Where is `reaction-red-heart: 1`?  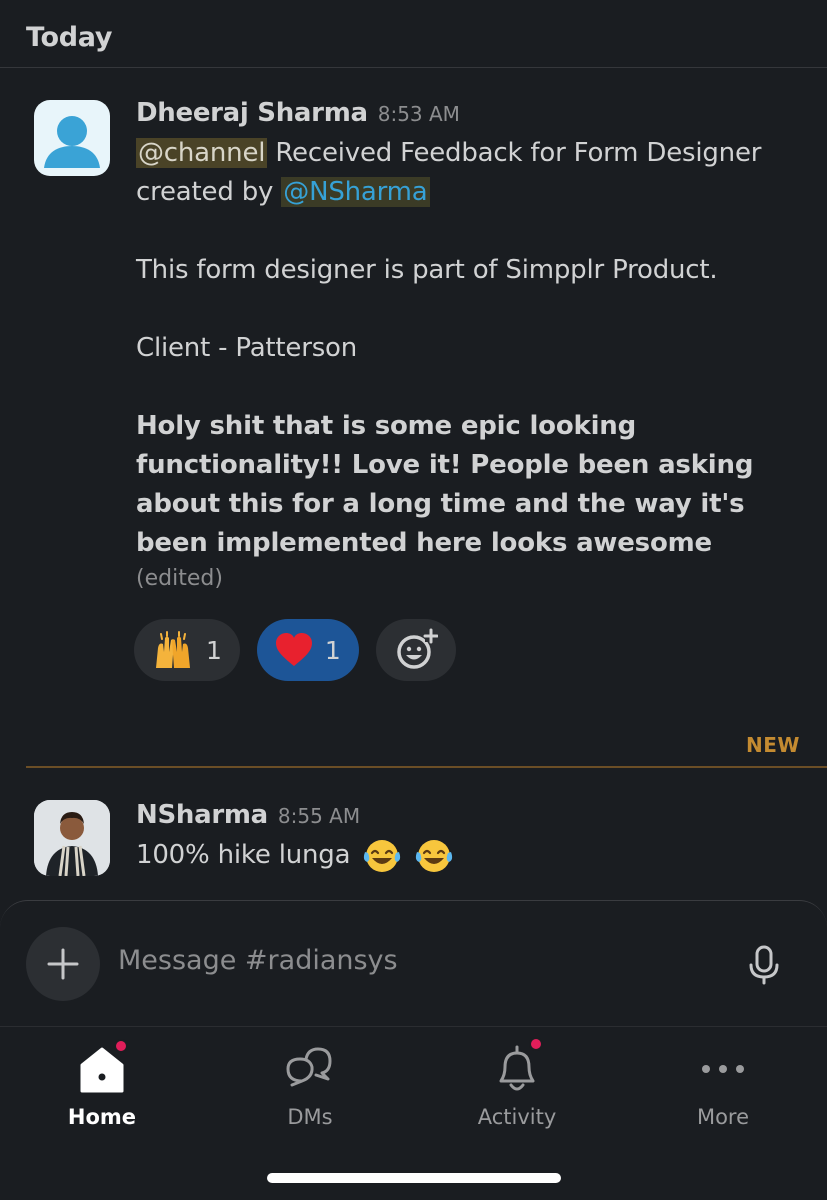
reaction-red-heart: 1 is located at coordinates (307, 650).